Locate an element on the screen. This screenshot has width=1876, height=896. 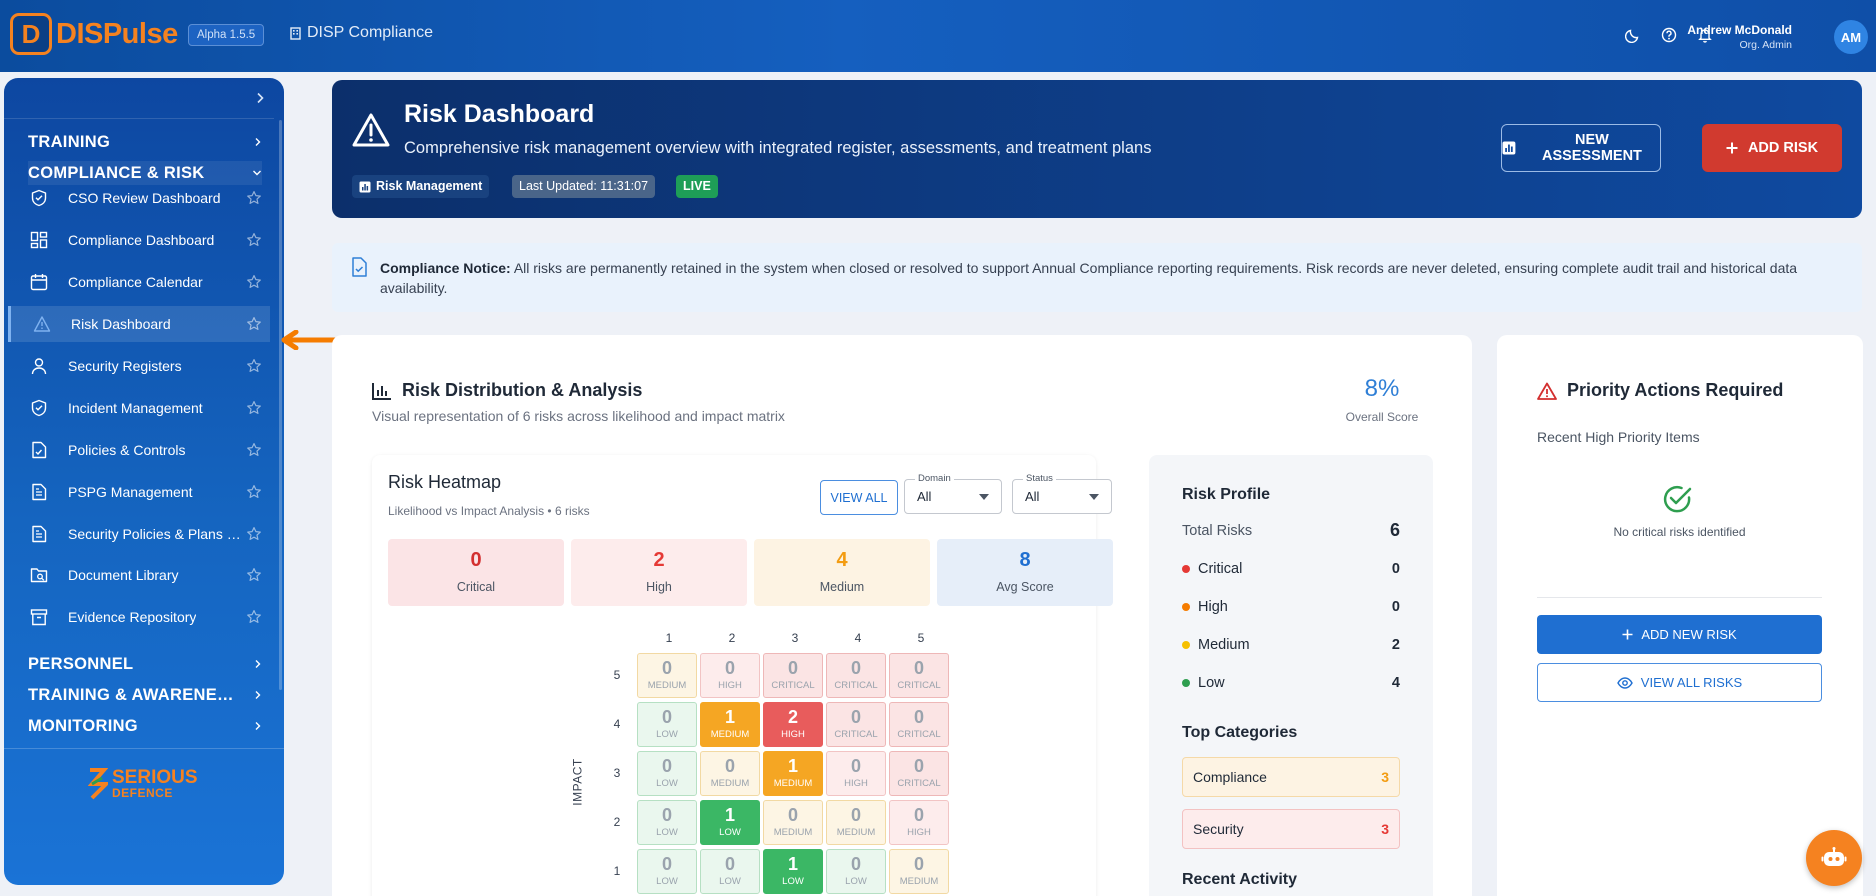
sidebar-item-cso-review-dashboard: CSO Review Dashboard is located at coordinates (139, 198).